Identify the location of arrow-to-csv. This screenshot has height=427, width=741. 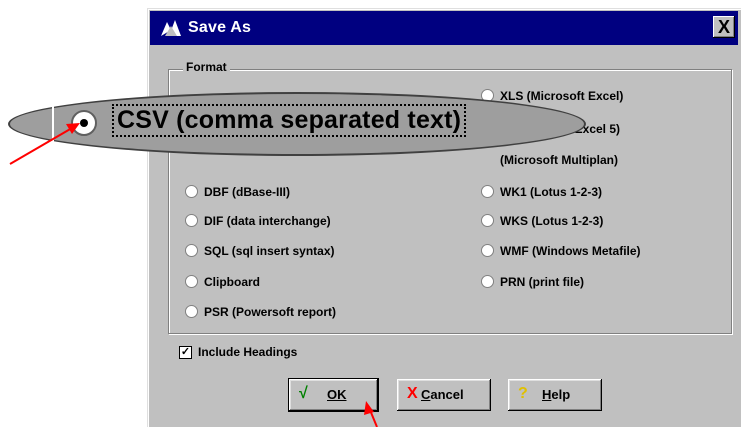
(41, 146).